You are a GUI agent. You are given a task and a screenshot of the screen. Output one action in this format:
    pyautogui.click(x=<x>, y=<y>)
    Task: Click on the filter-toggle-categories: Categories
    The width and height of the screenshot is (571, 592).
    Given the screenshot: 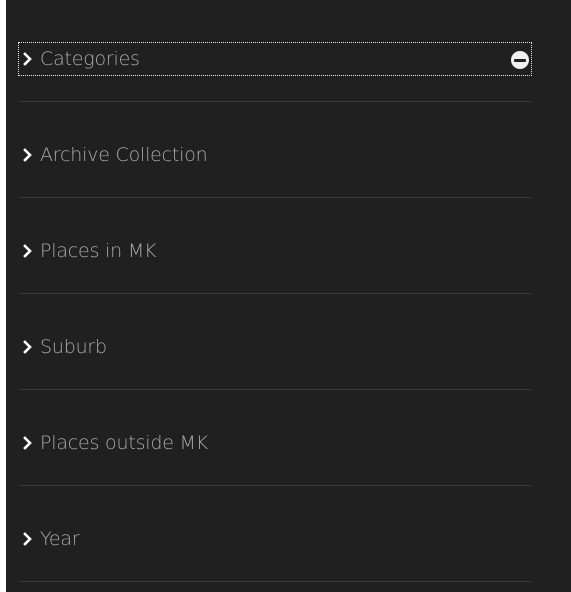 What is the action you would take?
    pyautogui.click(x=275, y=59)
    